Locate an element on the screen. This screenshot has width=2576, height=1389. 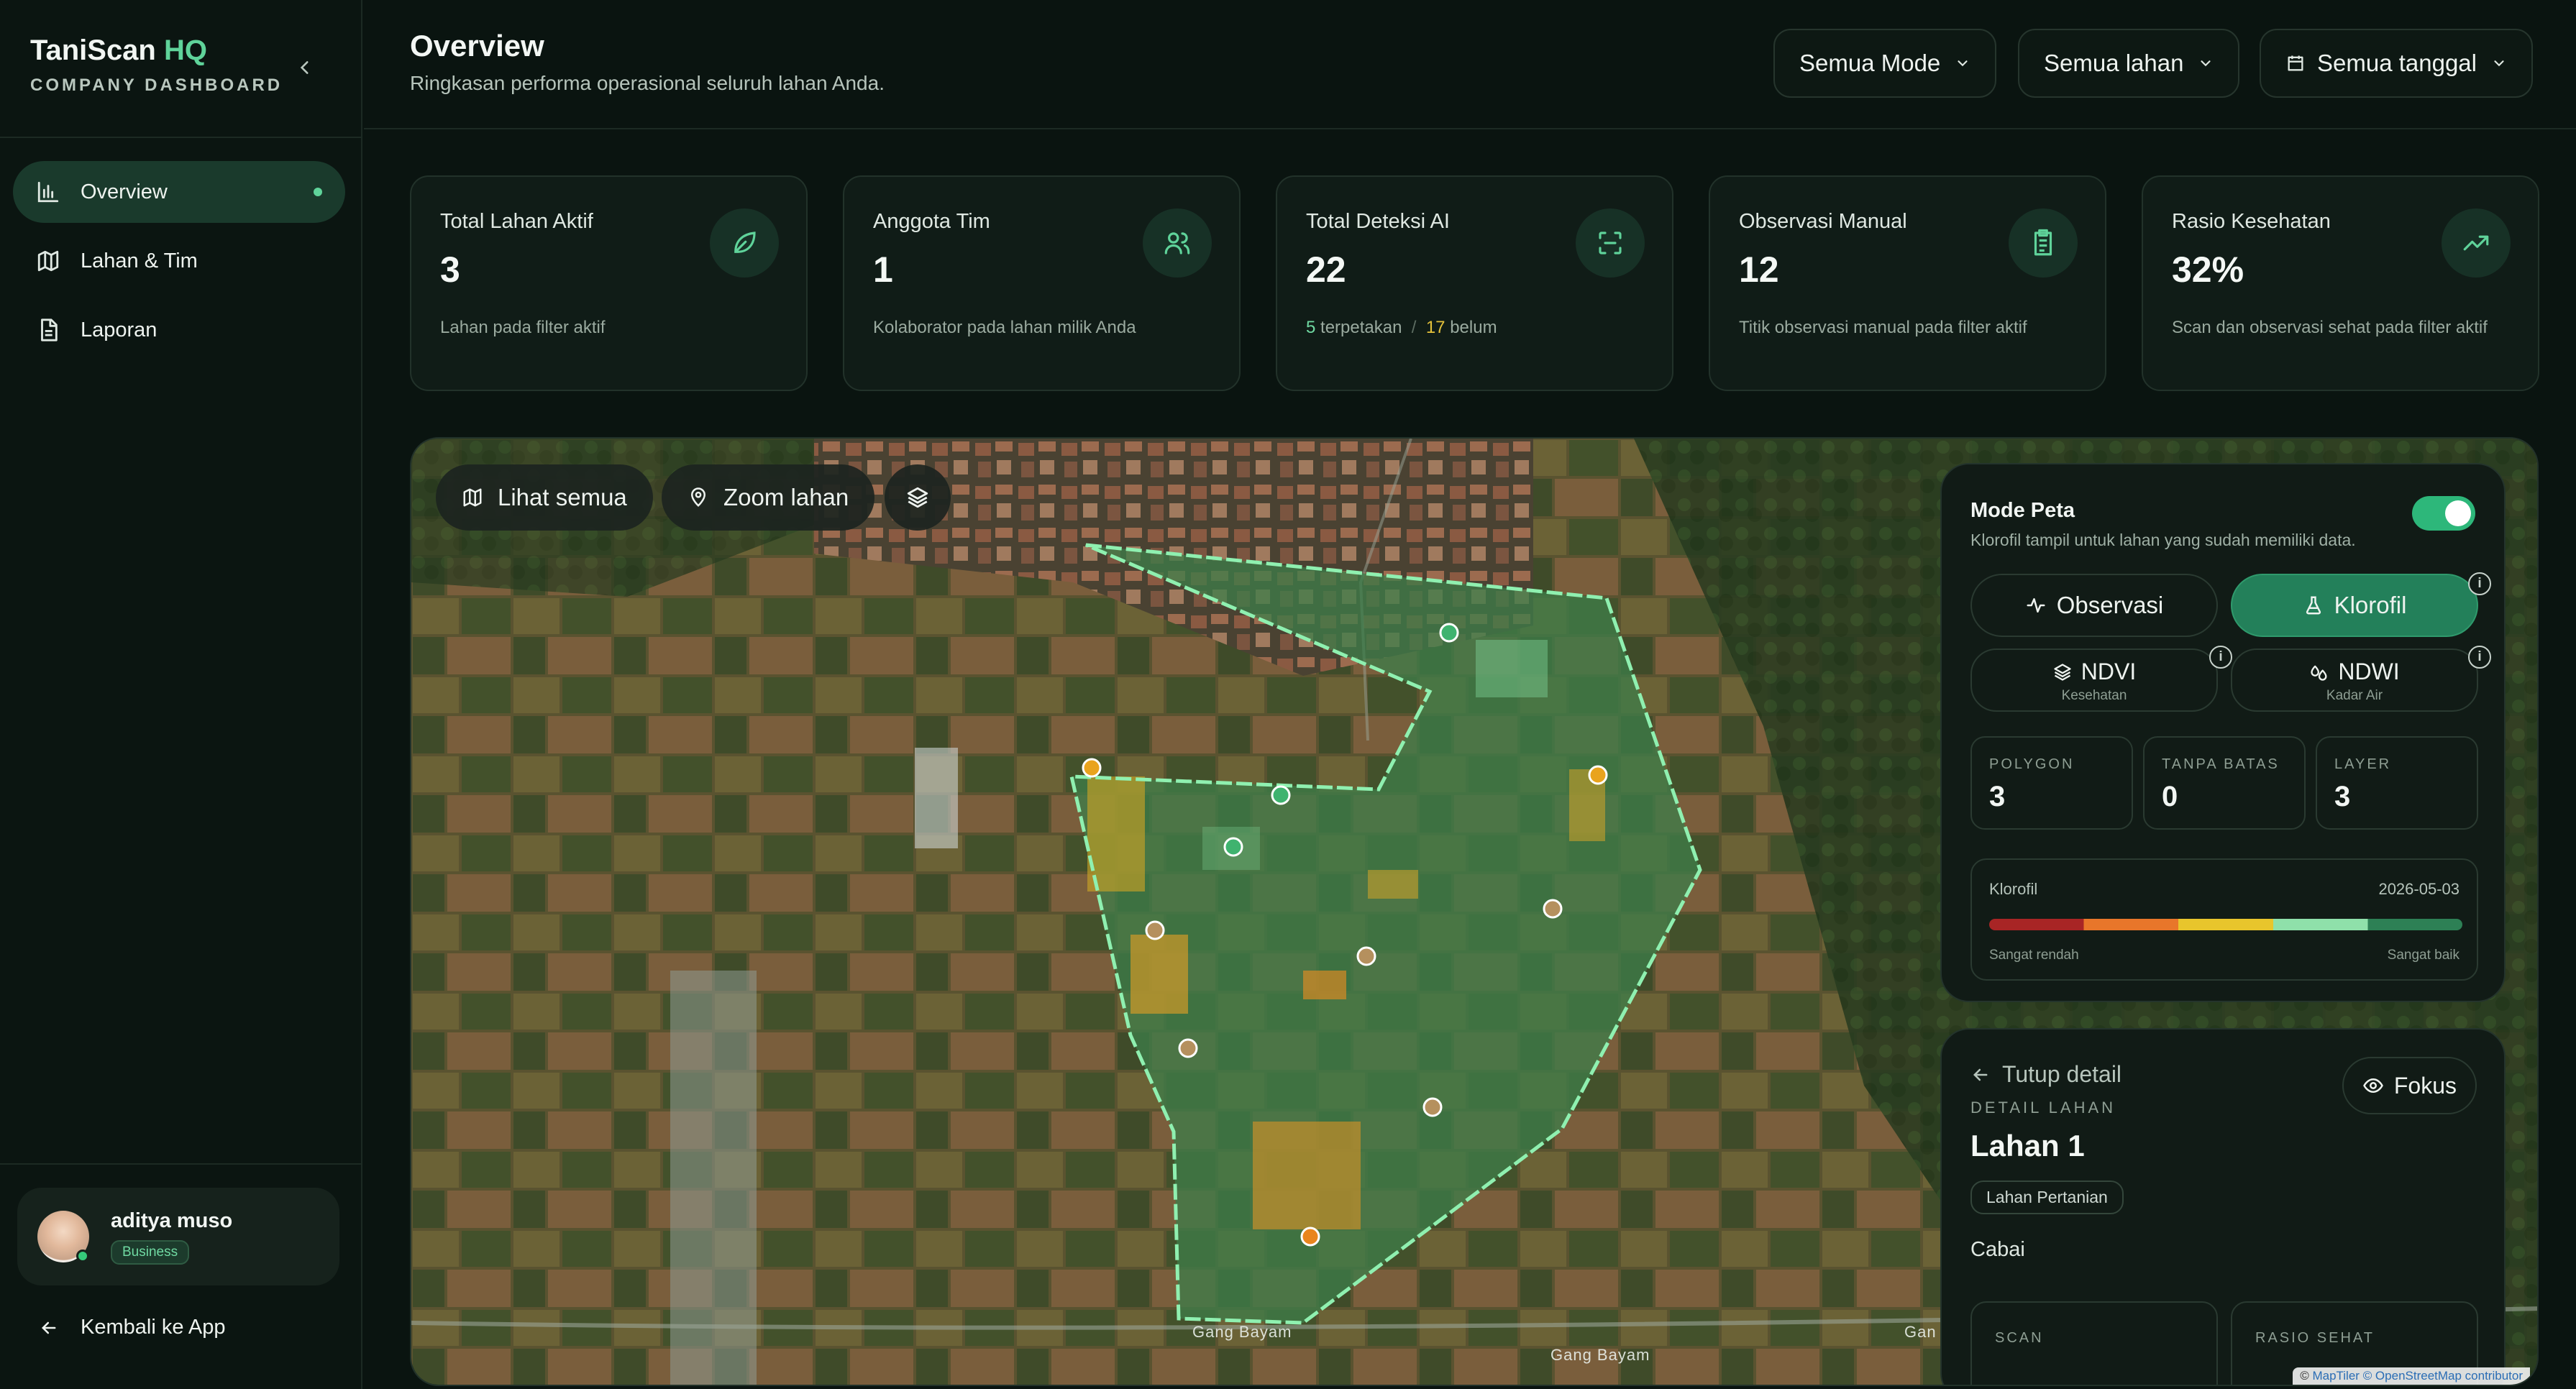
brand-name: TaniScan is located at coordinates (93, 50).